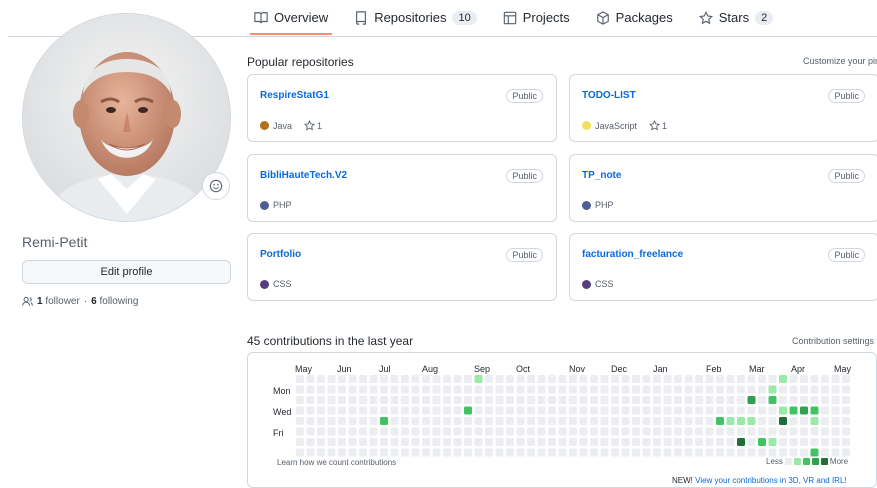  Describe the element at coordinates (632, 254) in the screenshot. I see `repo-link: facturation_freelance` at that location.